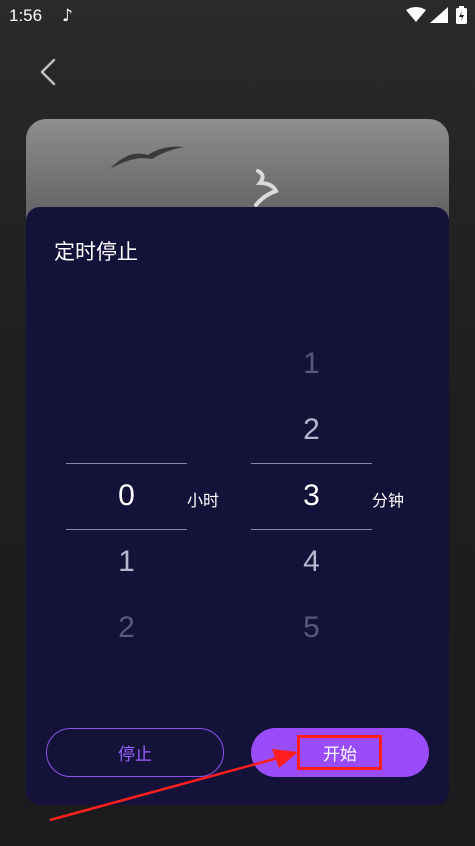 The width and height of the screenshot is (475, 846). I want to click on minutes-picker-bottom-line, so click(311, 529).